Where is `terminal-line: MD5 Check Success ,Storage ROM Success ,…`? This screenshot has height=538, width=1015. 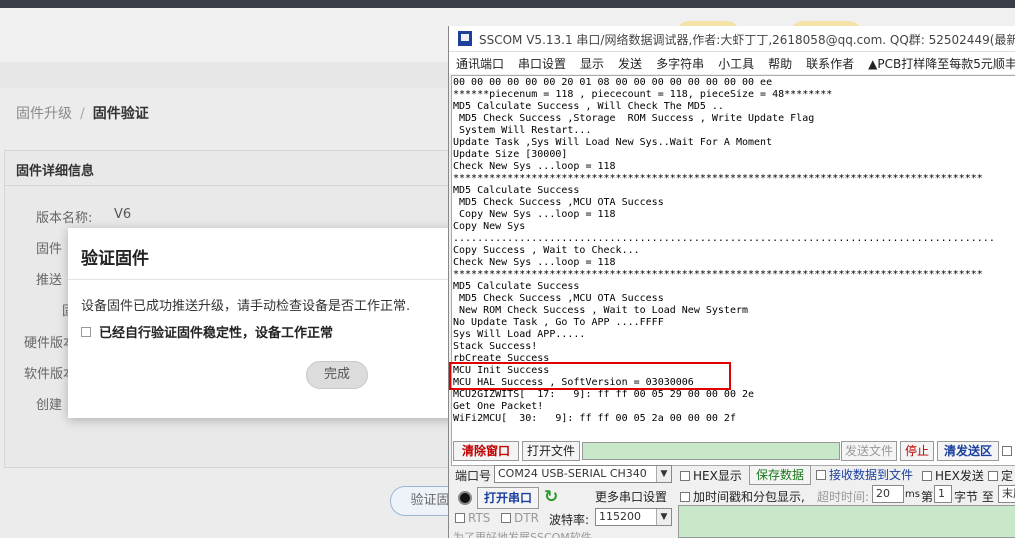
terminal-line: MD5 Check Success ,Storage ROM Success ,… is located at coordinates (634, 118).